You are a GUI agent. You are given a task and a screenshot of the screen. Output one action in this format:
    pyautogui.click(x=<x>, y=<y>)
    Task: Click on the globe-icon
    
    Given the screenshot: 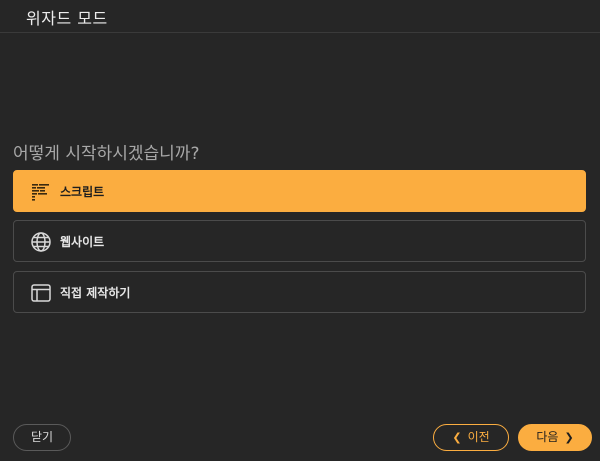 What is the action you would take?
    pyautogui.click(x=41, y=242)
    